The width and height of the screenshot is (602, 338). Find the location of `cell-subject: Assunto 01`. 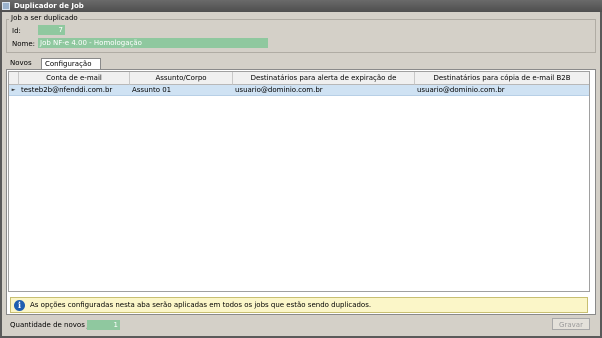

cell-subject: Assunto 01 is located at coordinates (181, 90).